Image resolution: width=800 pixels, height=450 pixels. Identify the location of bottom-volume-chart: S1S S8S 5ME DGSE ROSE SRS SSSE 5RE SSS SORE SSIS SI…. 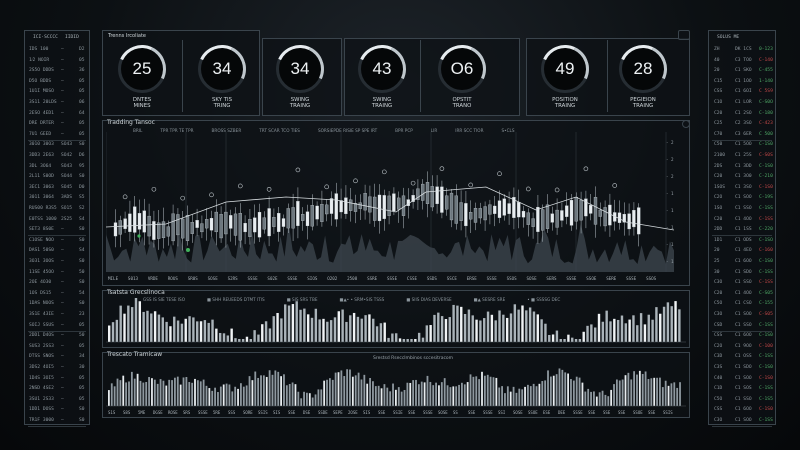
(396, 391).